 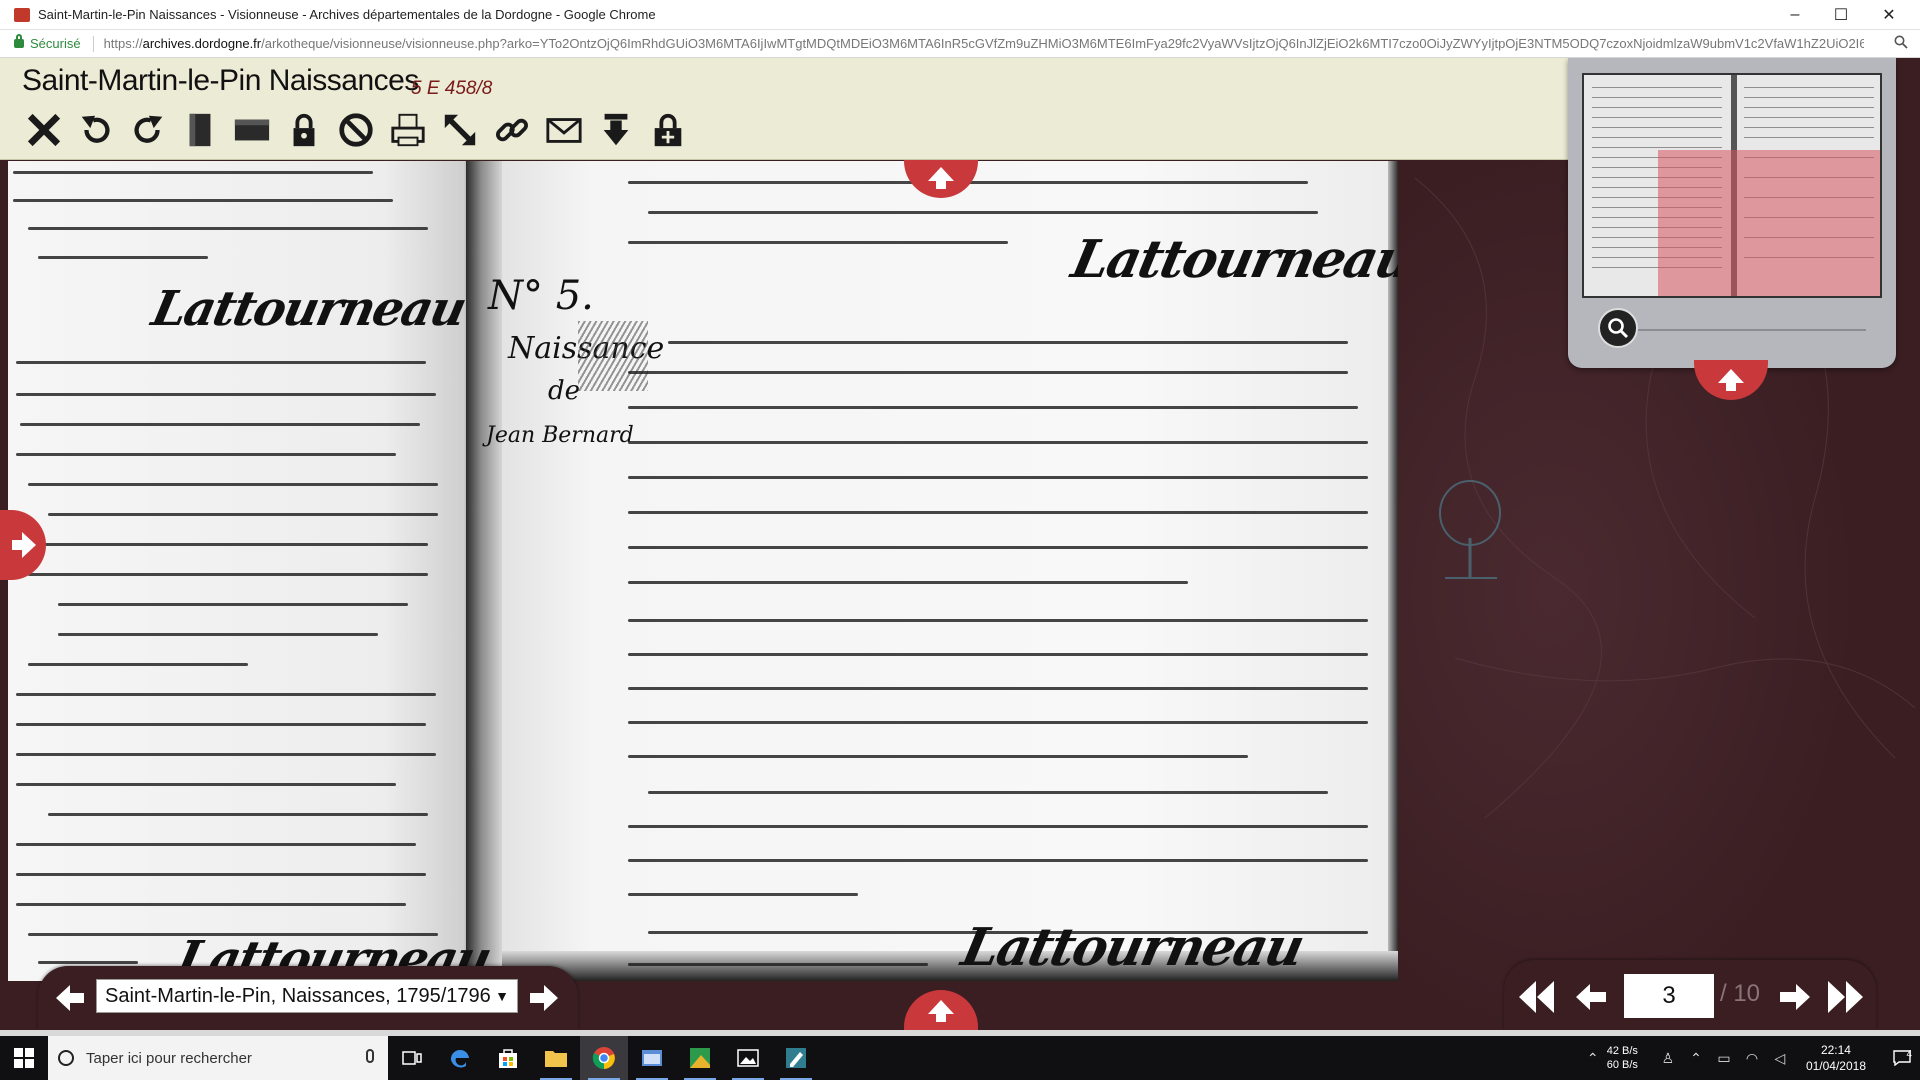 I want to click on zoom-slider-track, so click(x=1733, y=330).